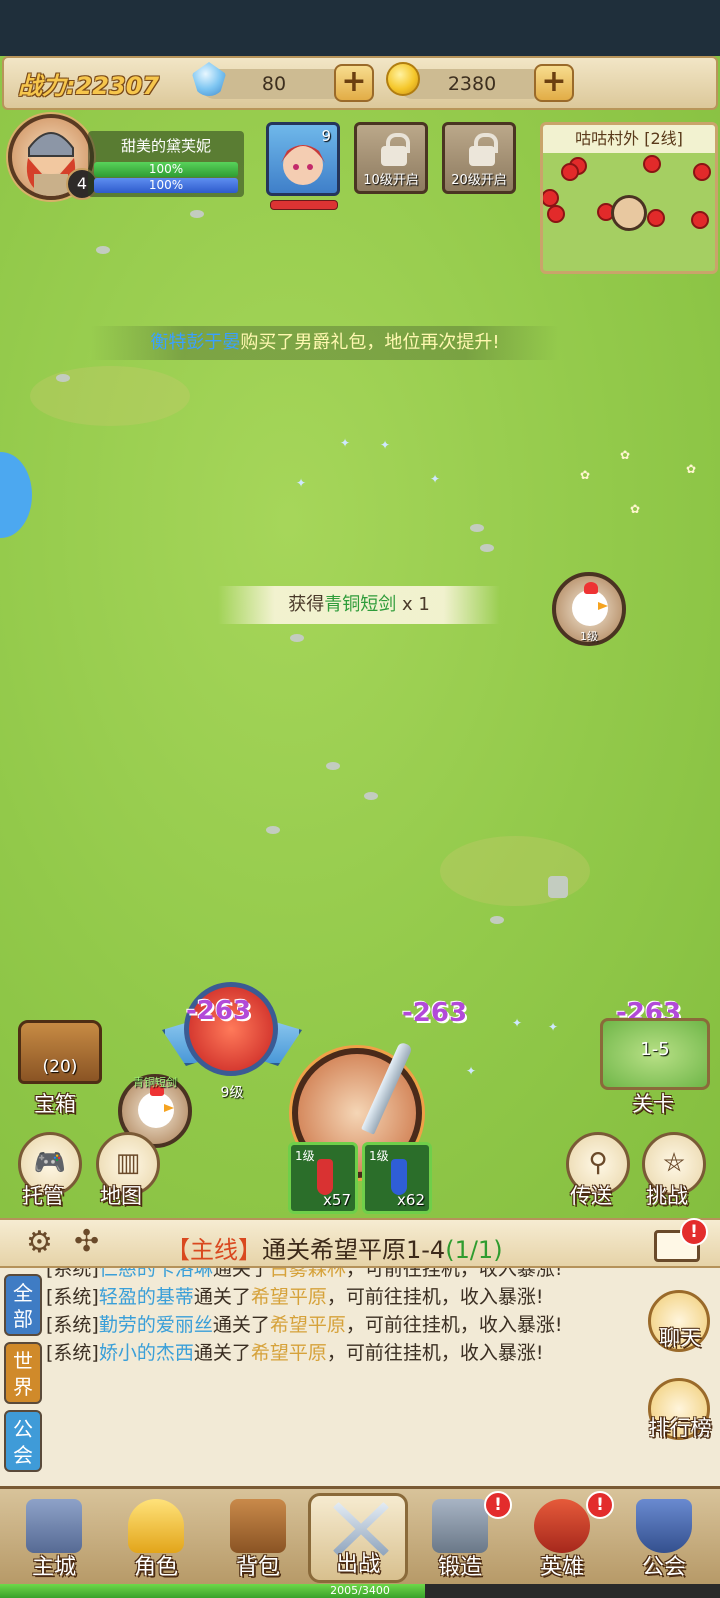 The height and width of the screenshot is (1598, 720). Describe the element at coordinates (413, 604) in the screenshot. I see `loot-quantity: x 1` at that location.